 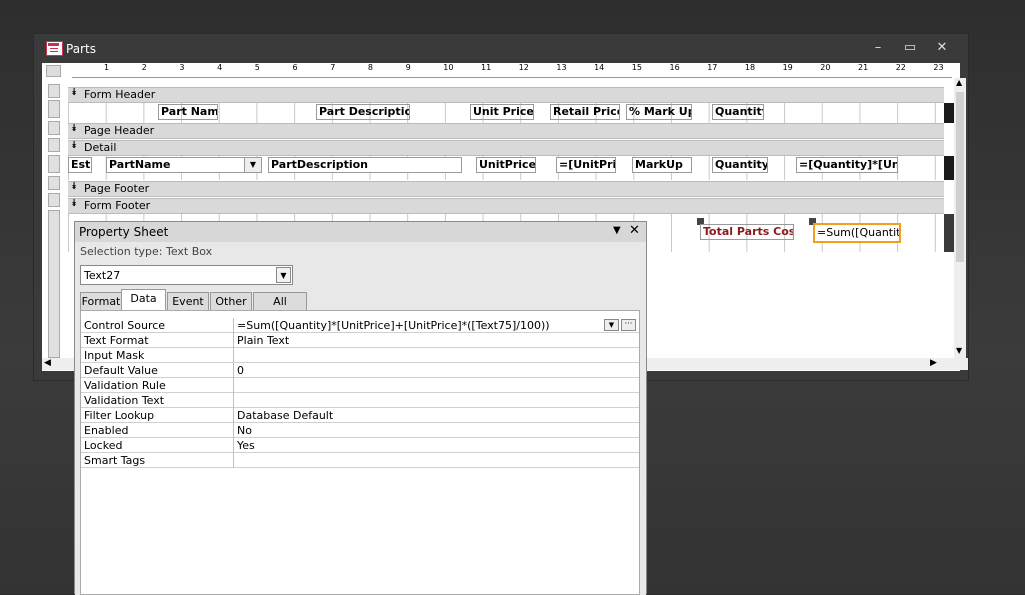 I want to click on property-row-default-value: Default Value 0, so click(x=360, y=370).